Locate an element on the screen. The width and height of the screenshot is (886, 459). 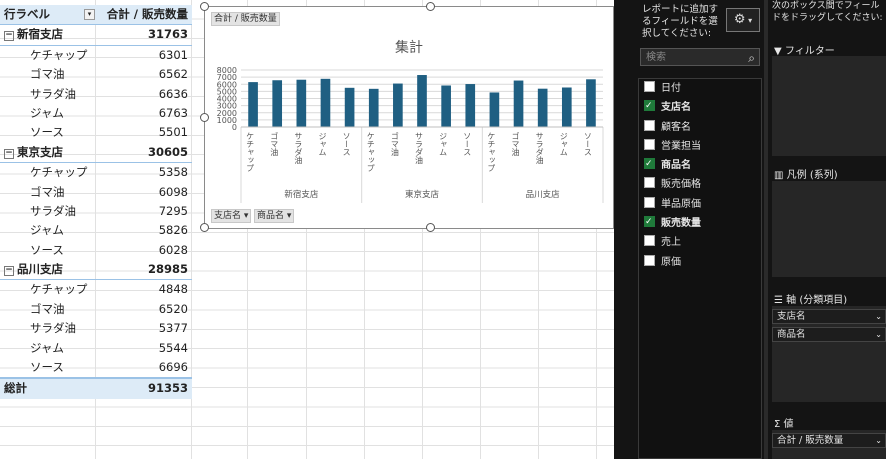
item-label: ゴマ油 is located at coordinates (47, 191).